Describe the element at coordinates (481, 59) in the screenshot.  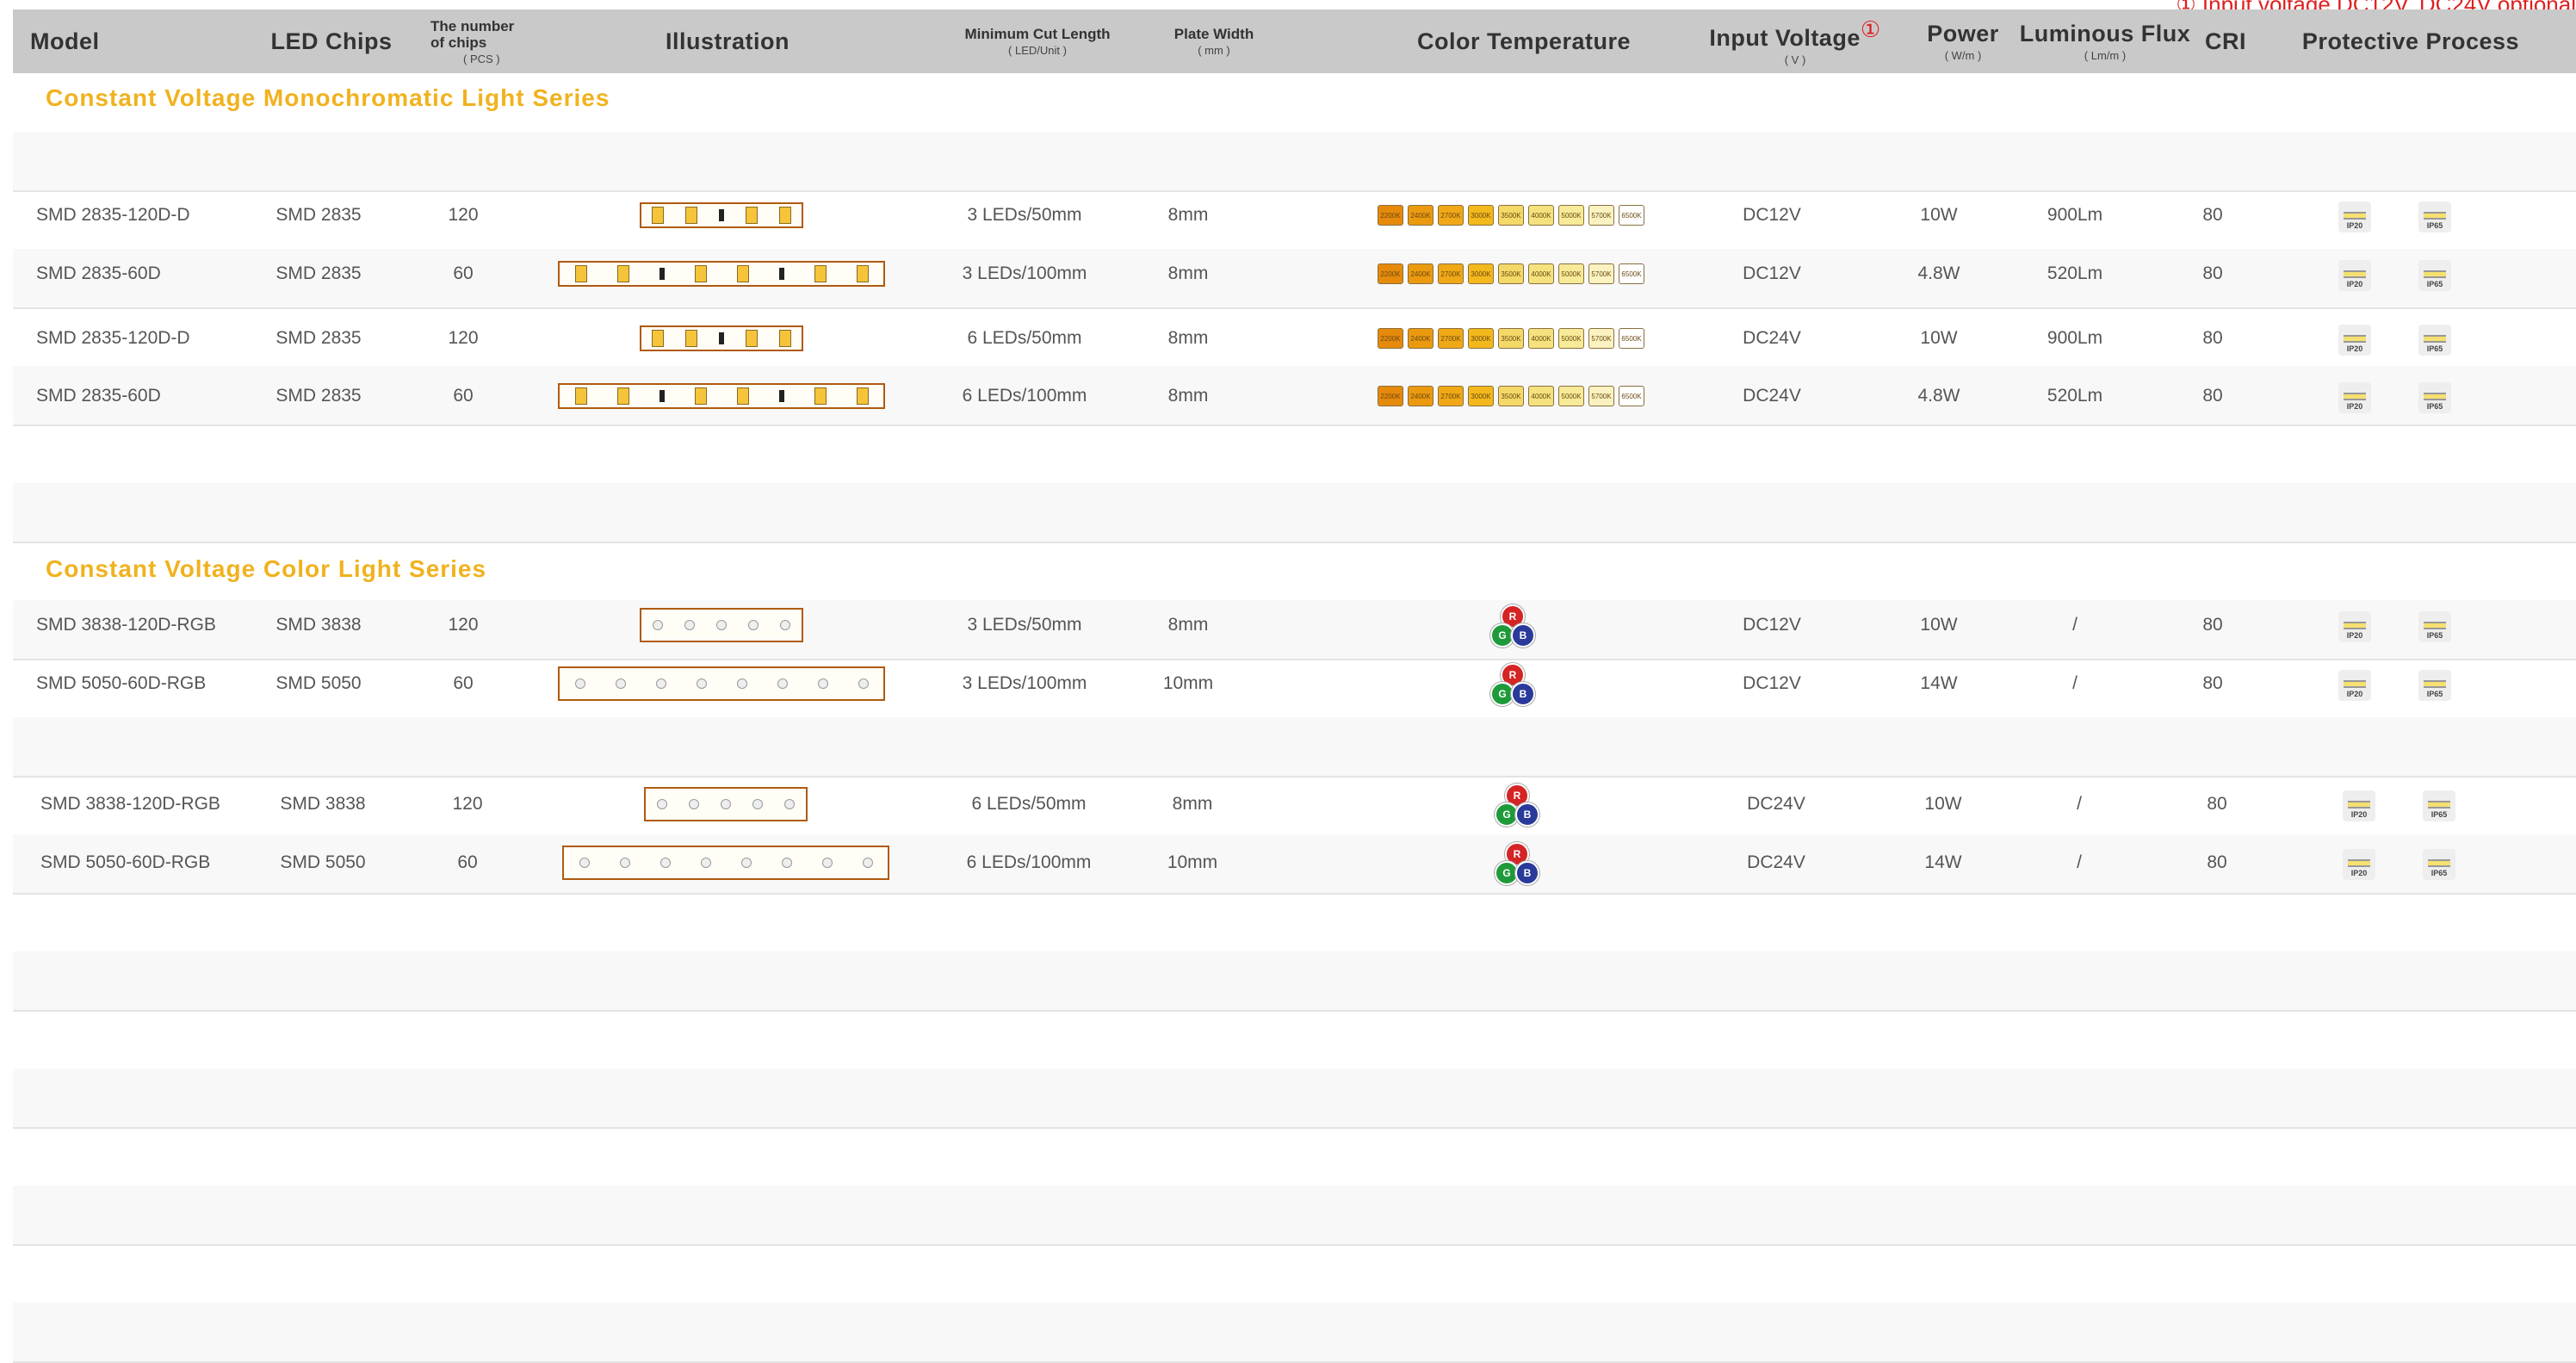
I see `header-num-chips-unit: ( PCS )` at that location.